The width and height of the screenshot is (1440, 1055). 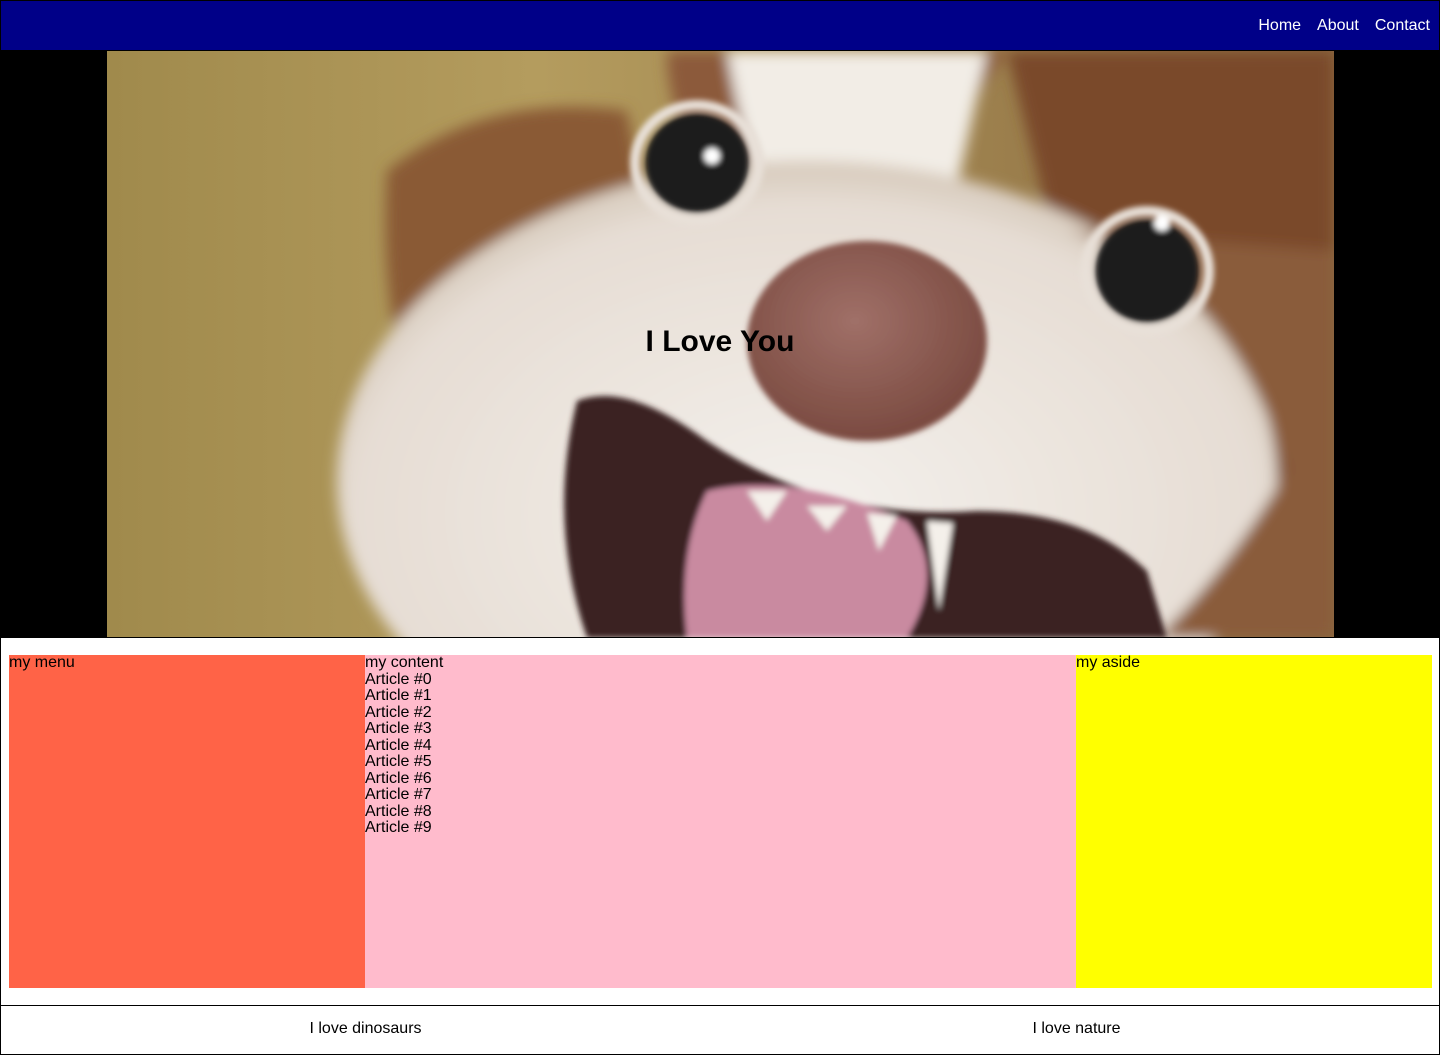 I want to click on article-item: Article #8, so click(x=398, y=811).